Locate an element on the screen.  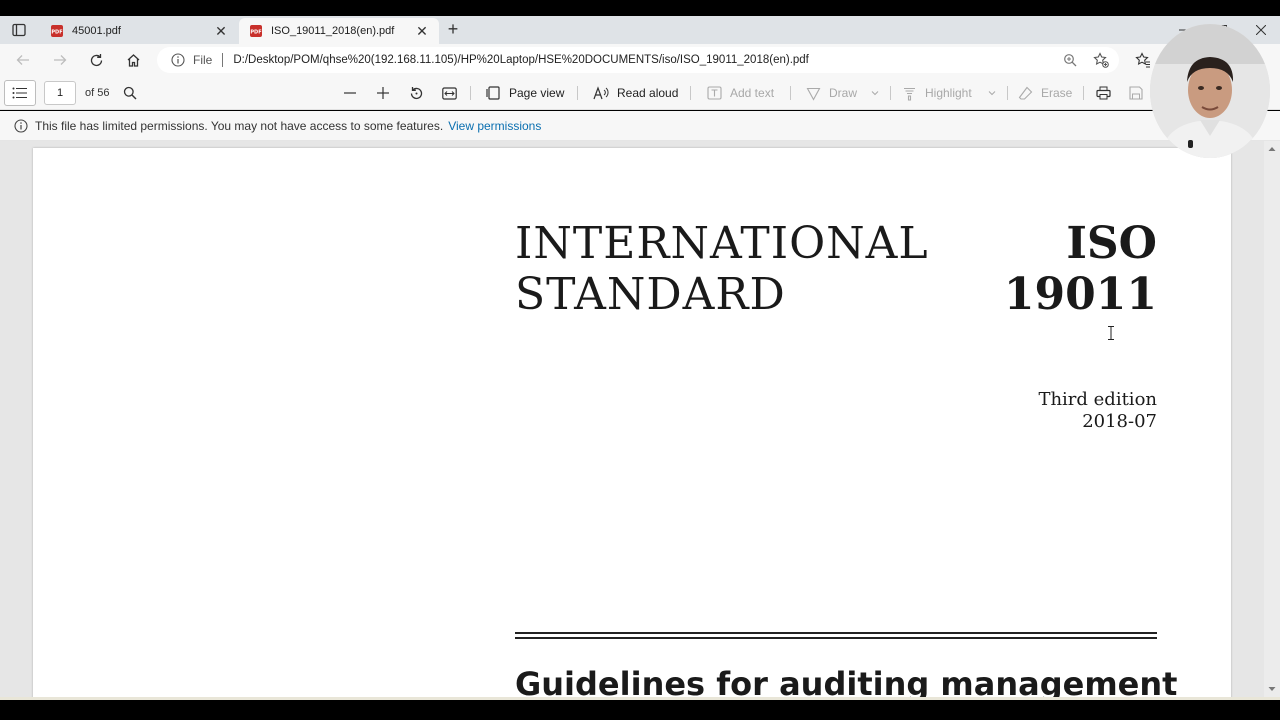
search-icon is located at coordinates (130, 93).